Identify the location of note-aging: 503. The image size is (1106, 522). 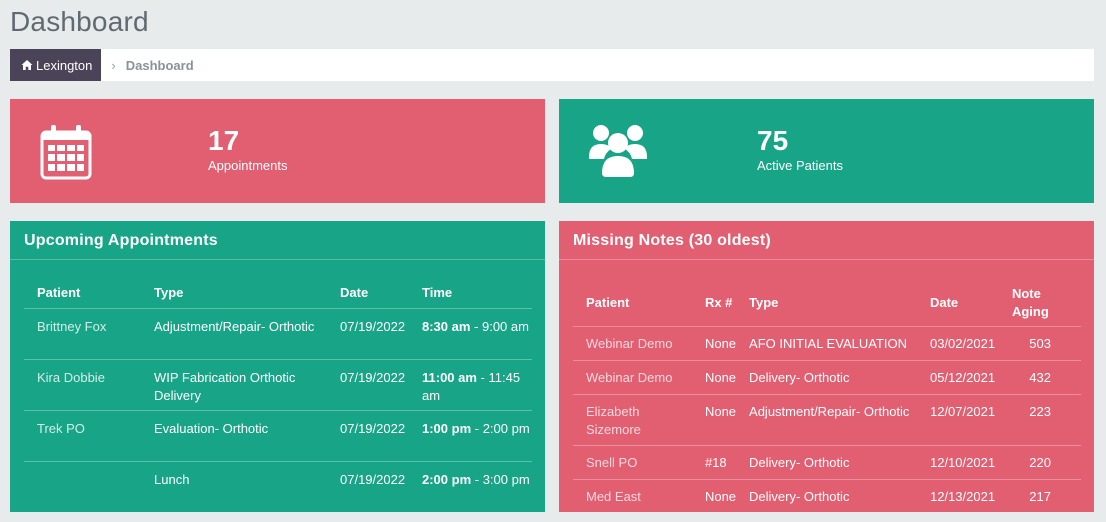
(1039, 343).